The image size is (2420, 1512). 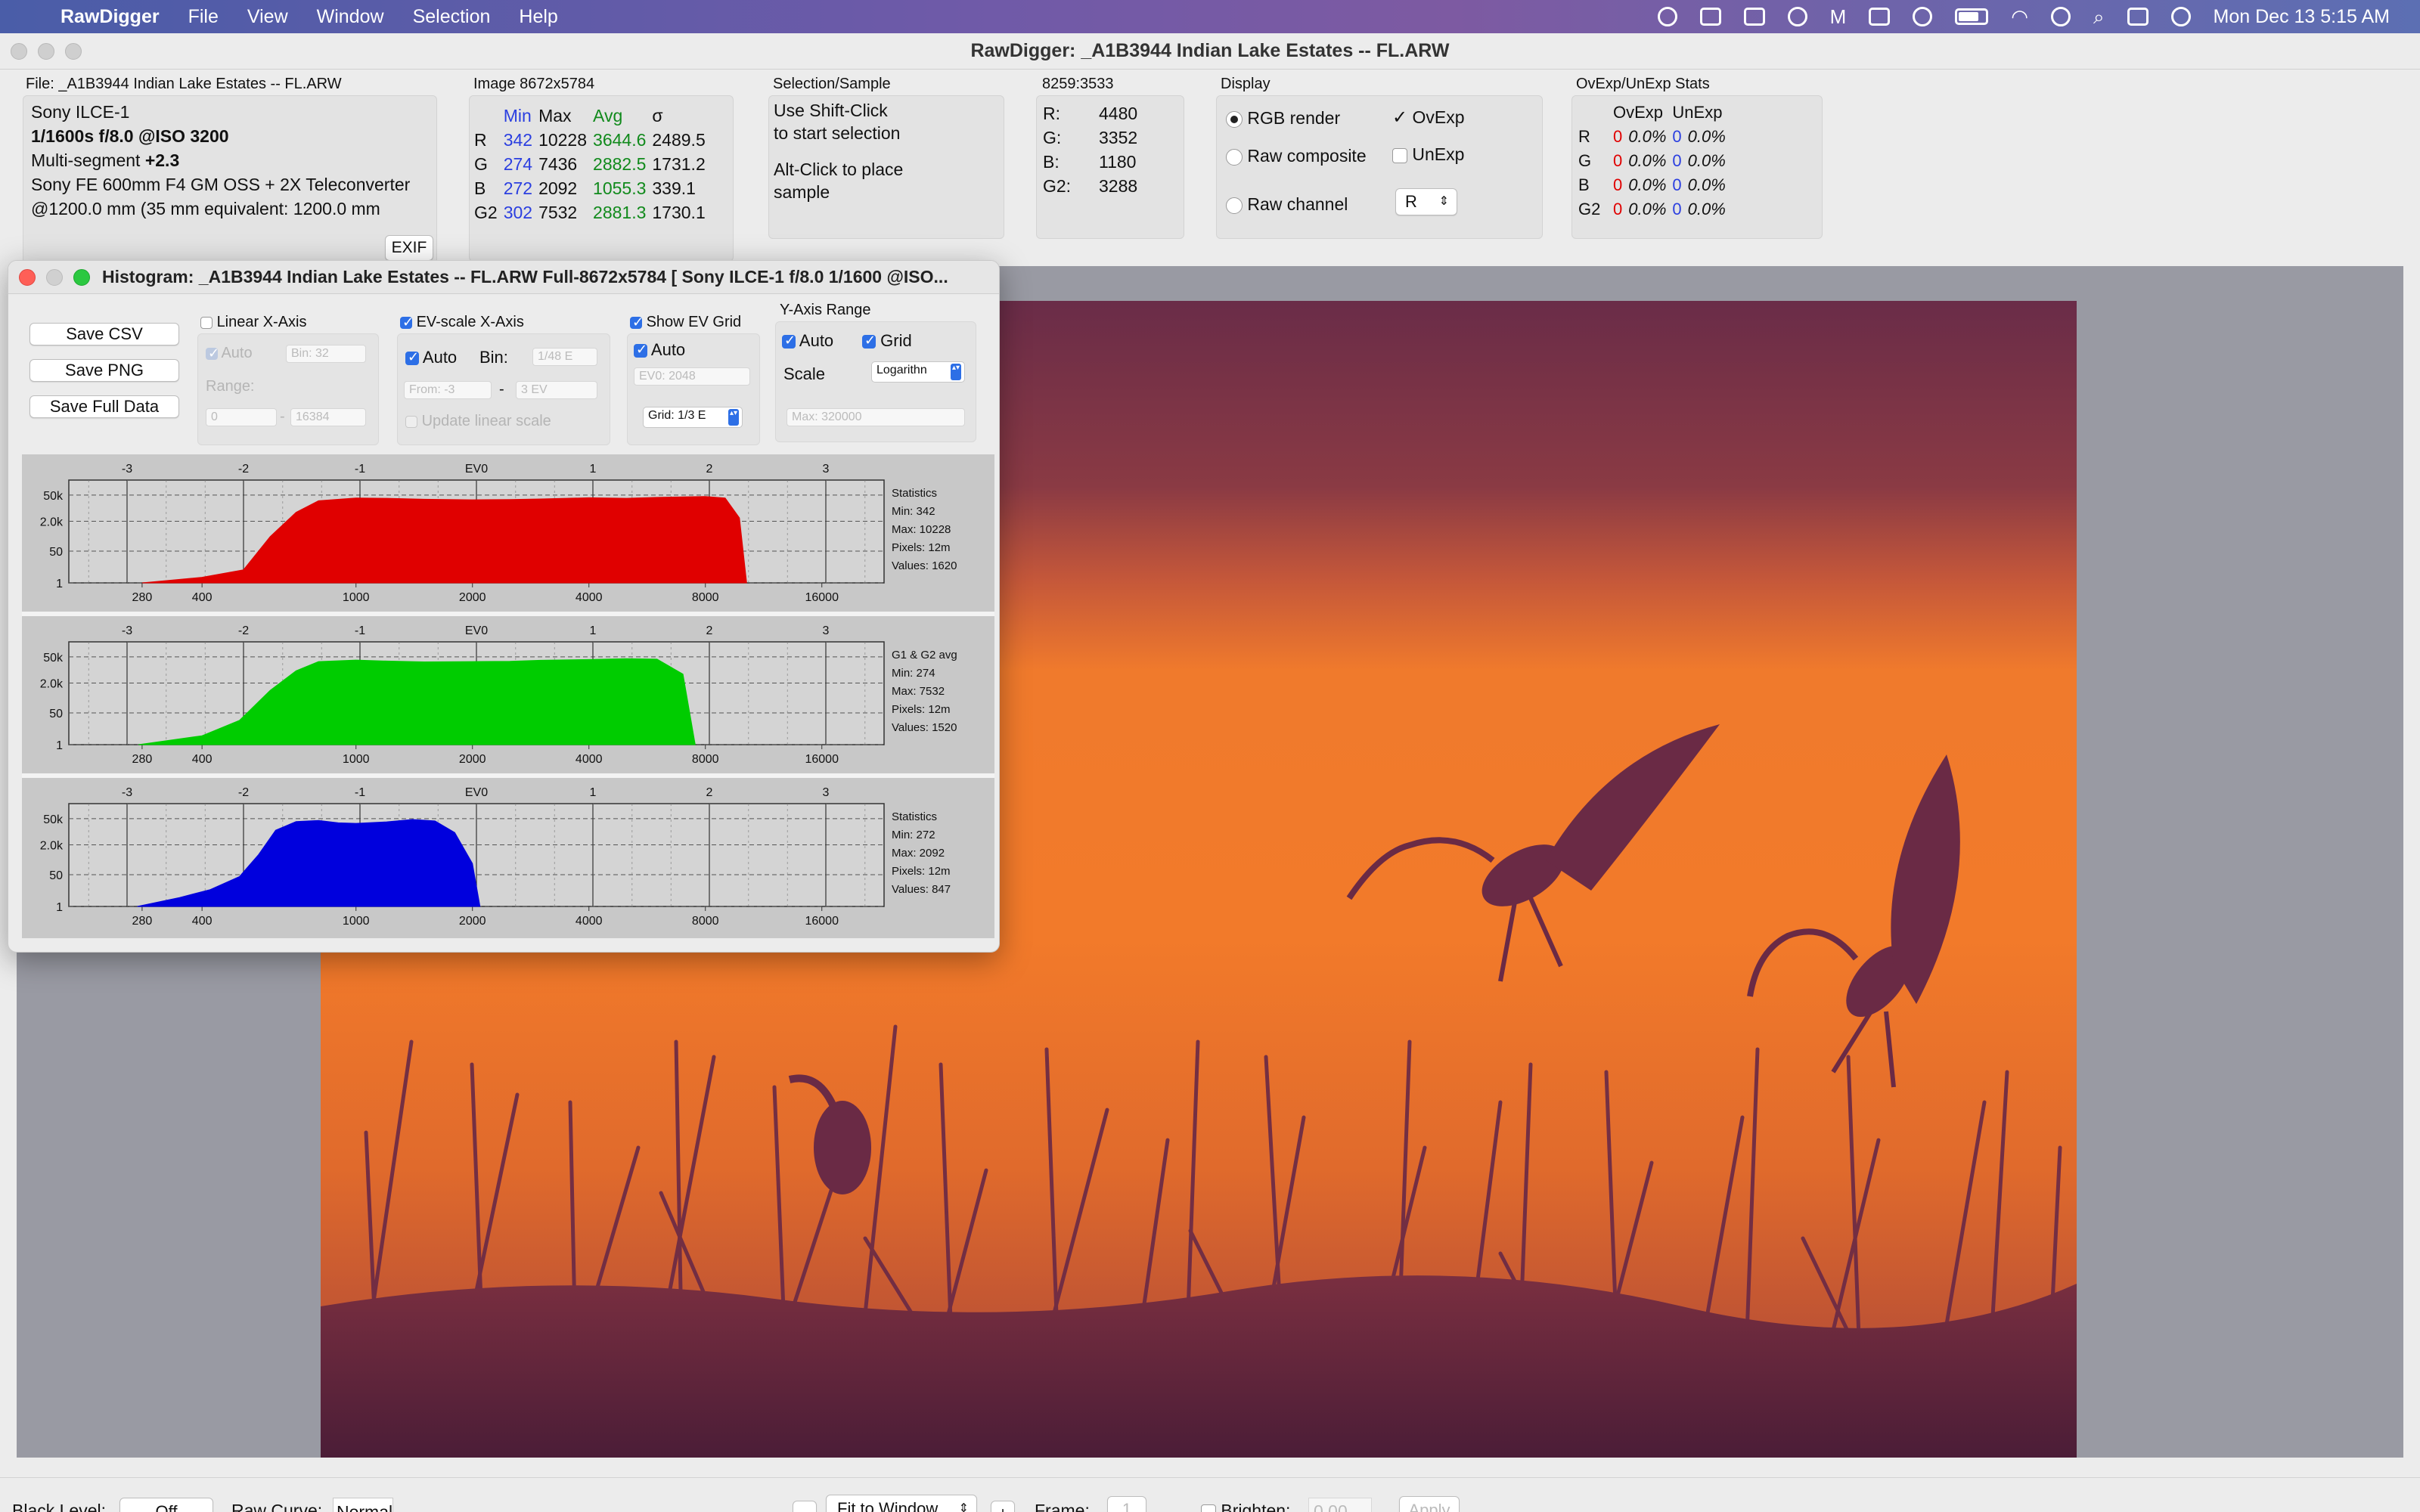 I want to click on window-zoom-button, so click(x=73, y=52).